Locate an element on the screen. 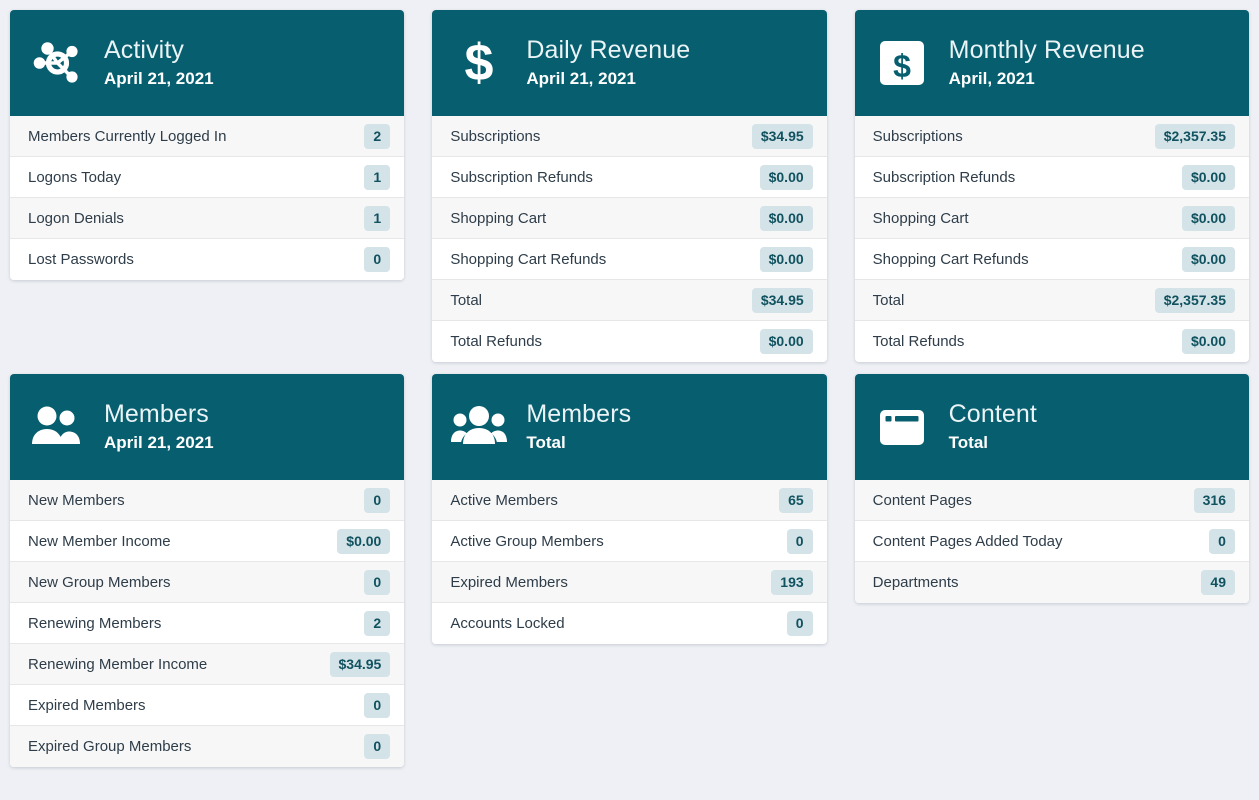  dollar-sign-icon: $ is located at coordinates (479, 63).